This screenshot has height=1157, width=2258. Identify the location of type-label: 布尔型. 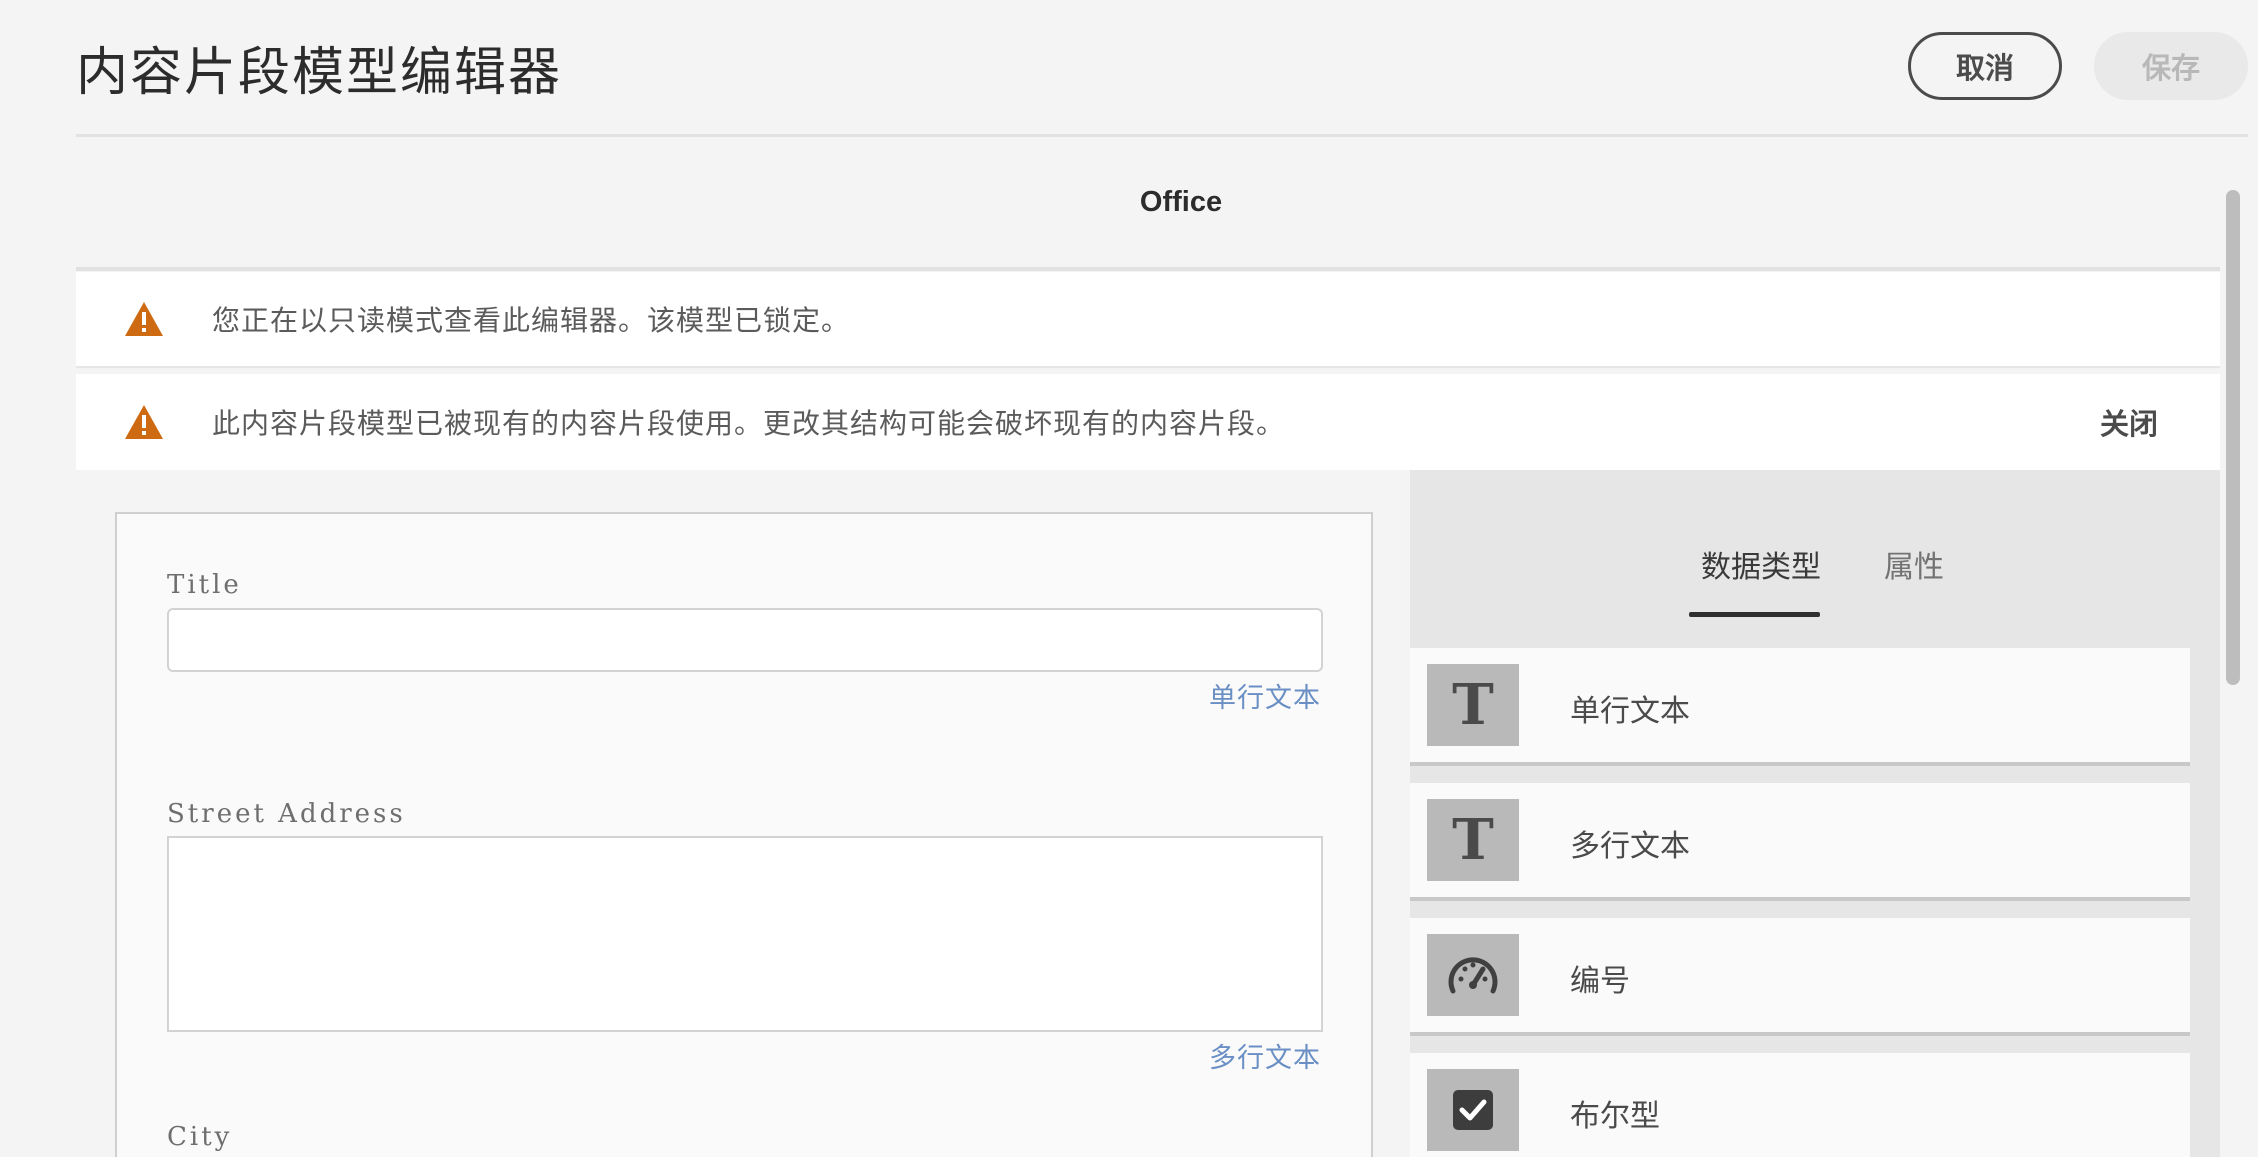
(1615, 1116).